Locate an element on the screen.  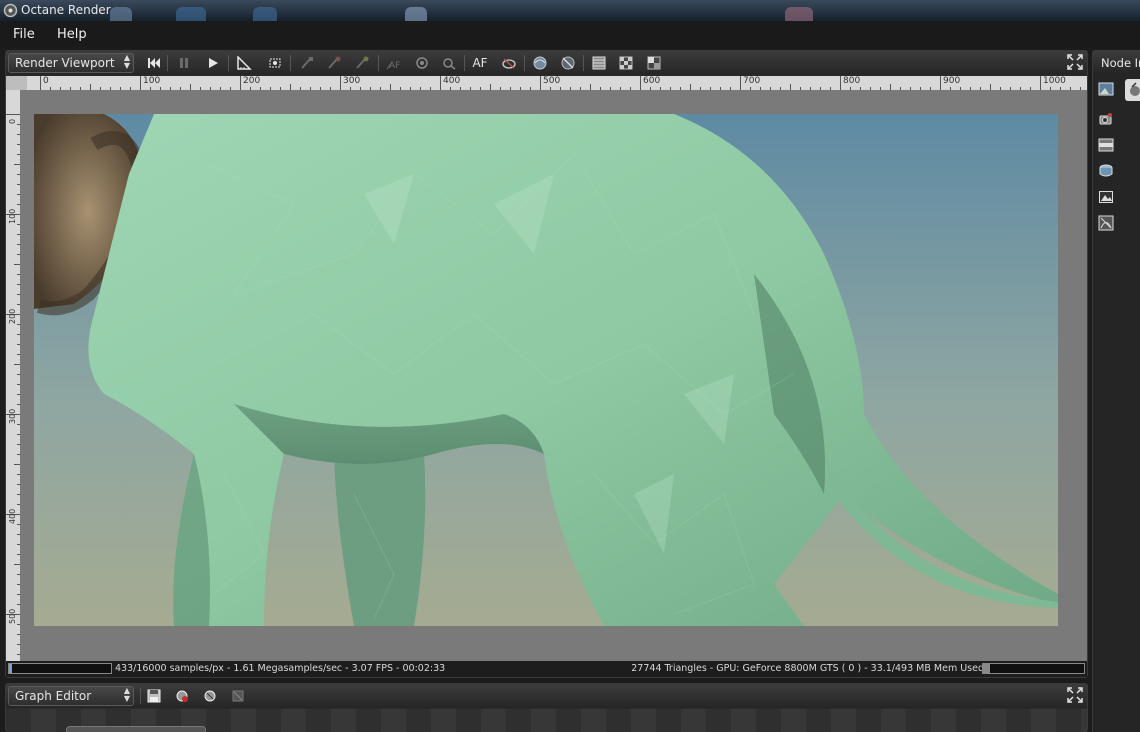
graph-editor-canvas is located at coordinates (546, 720).